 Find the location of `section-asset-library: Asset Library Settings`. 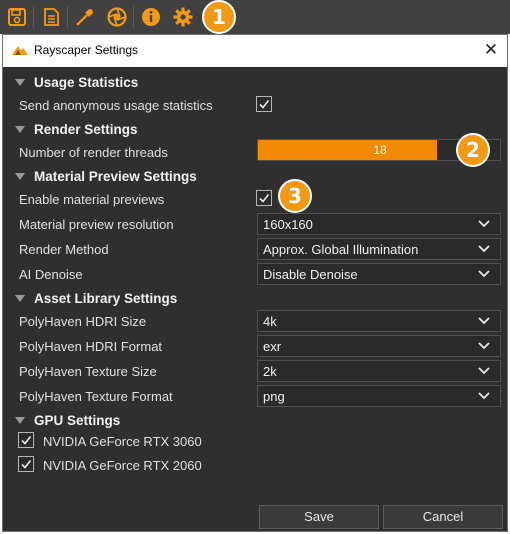

section-asset-library: Asset Library Settings is located at coordinates (96, 301).